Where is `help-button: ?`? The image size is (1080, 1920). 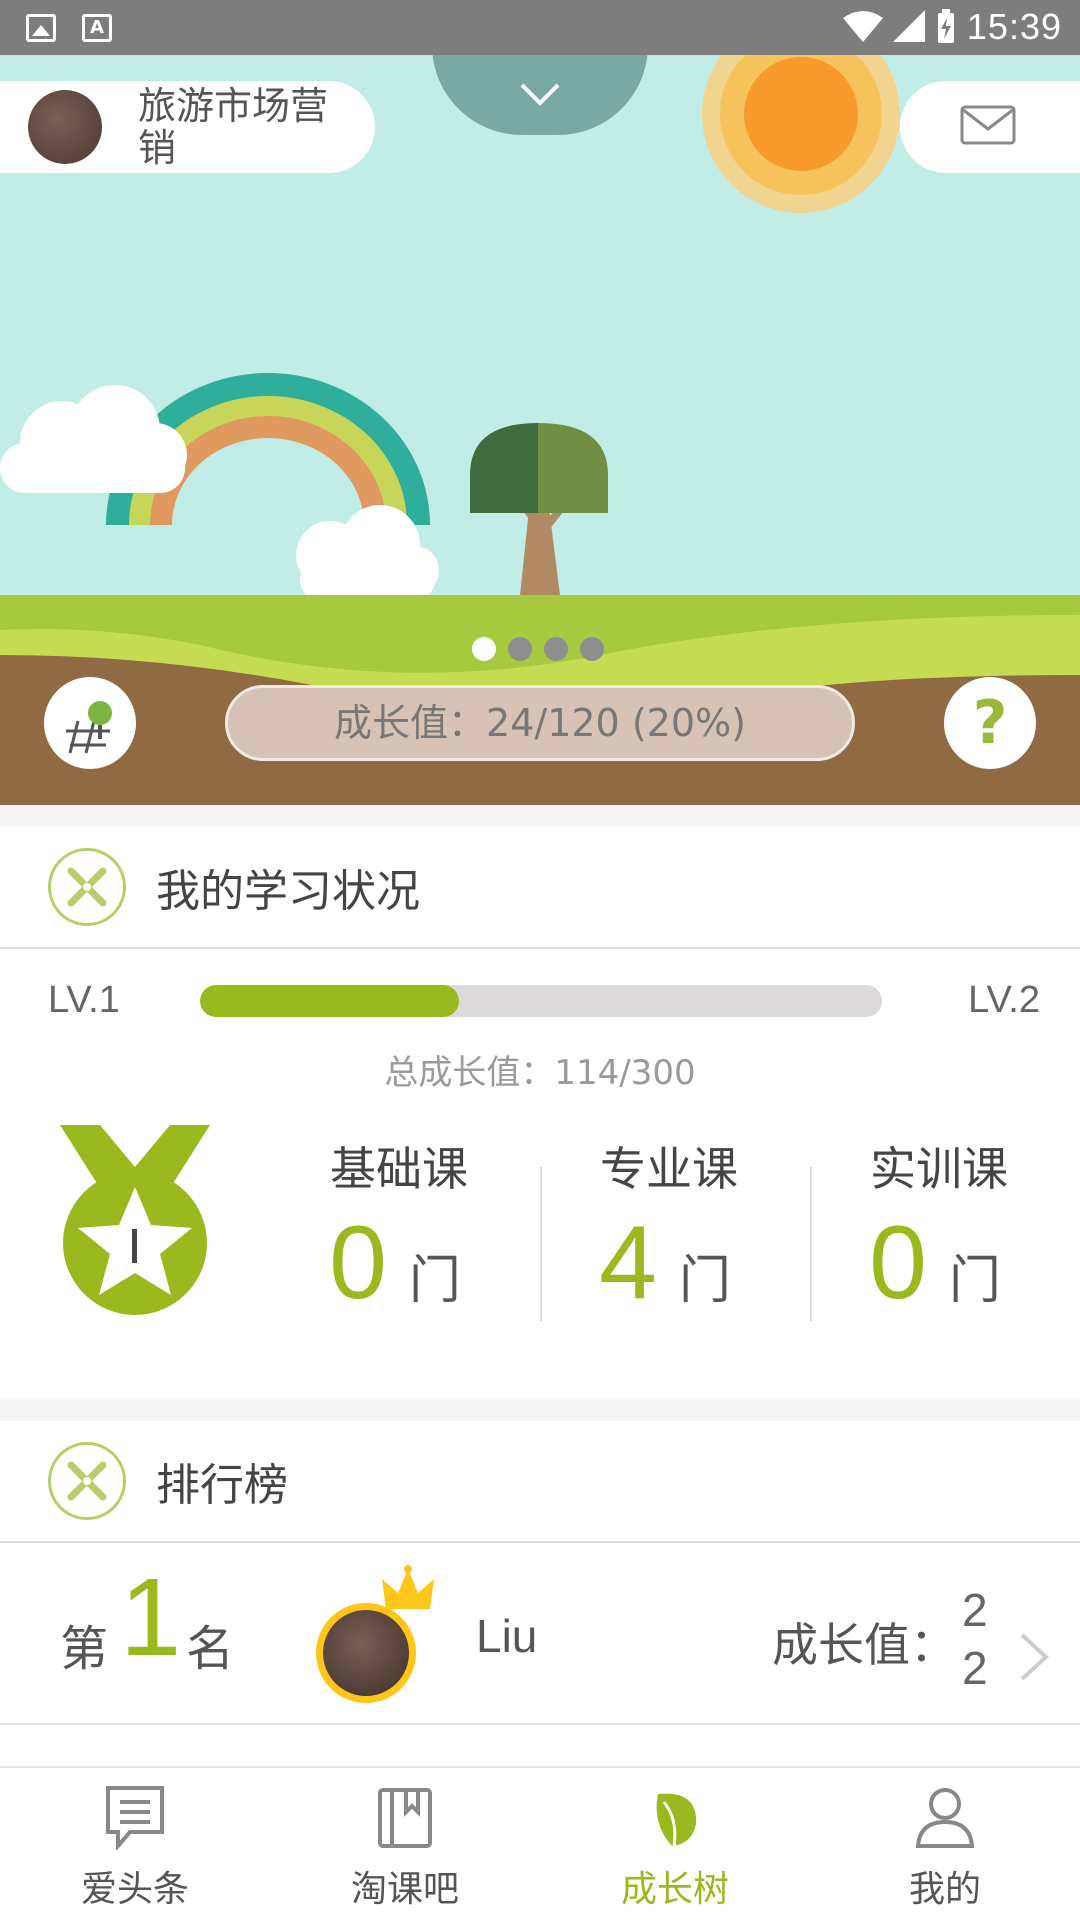
help-button: ? is located at coordinates (990, 723).